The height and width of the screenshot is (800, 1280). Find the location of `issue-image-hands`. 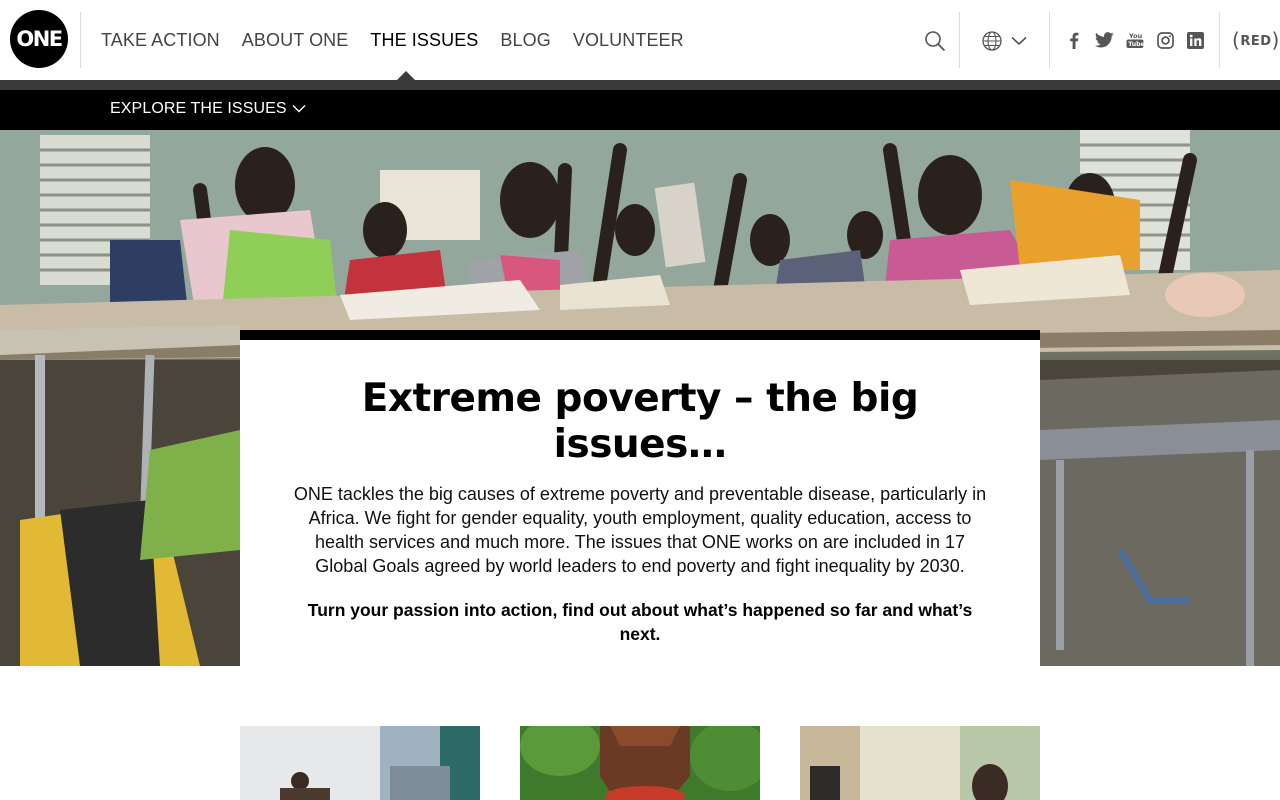

issue-image-hands is located at coordinates (640, 763).